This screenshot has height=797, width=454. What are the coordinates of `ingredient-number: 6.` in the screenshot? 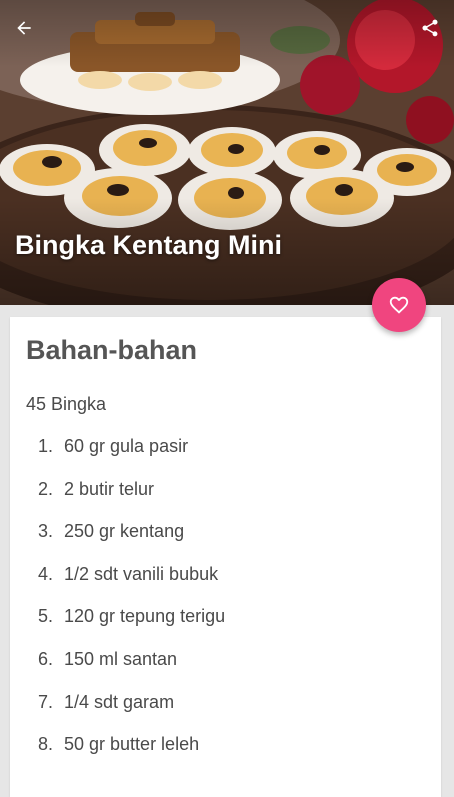 It's located at (46, 658).